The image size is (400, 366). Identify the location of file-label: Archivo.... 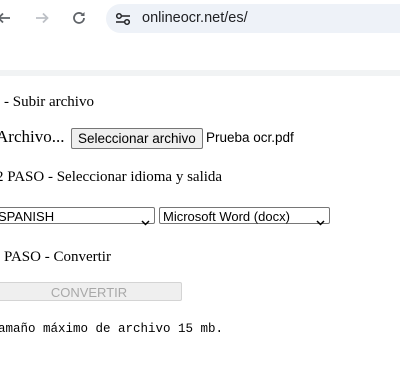
(32, 136).